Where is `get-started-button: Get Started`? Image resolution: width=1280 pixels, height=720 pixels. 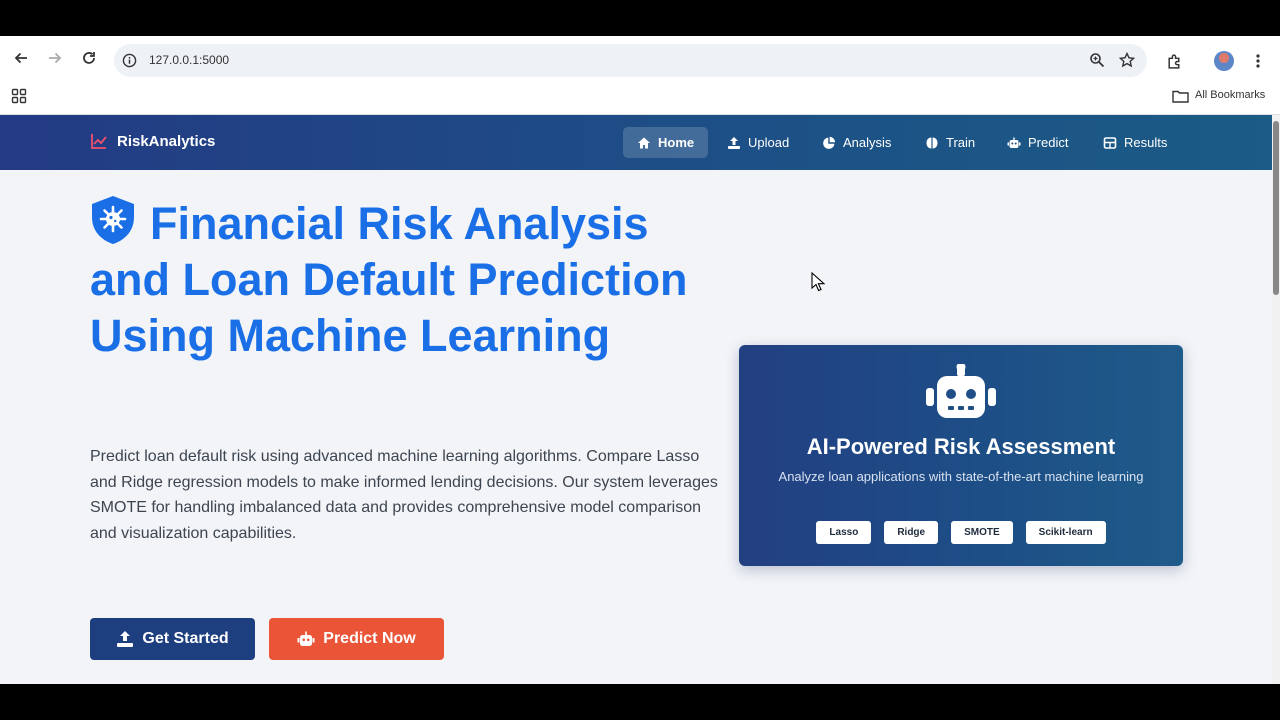
get-started-button: Get Started is located at coordinates (172, 639).